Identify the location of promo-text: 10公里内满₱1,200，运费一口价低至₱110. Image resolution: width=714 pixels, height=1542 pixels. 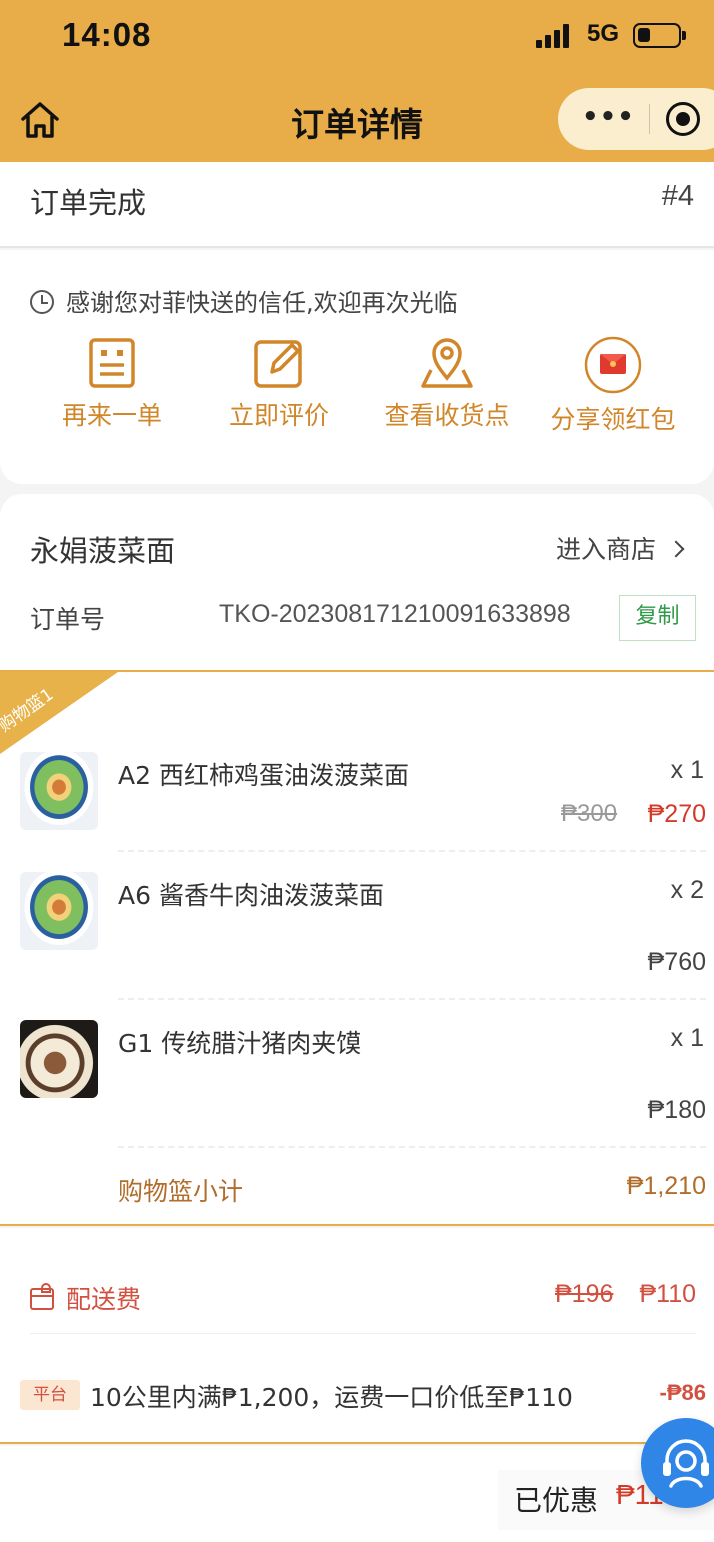
(331, 1397).